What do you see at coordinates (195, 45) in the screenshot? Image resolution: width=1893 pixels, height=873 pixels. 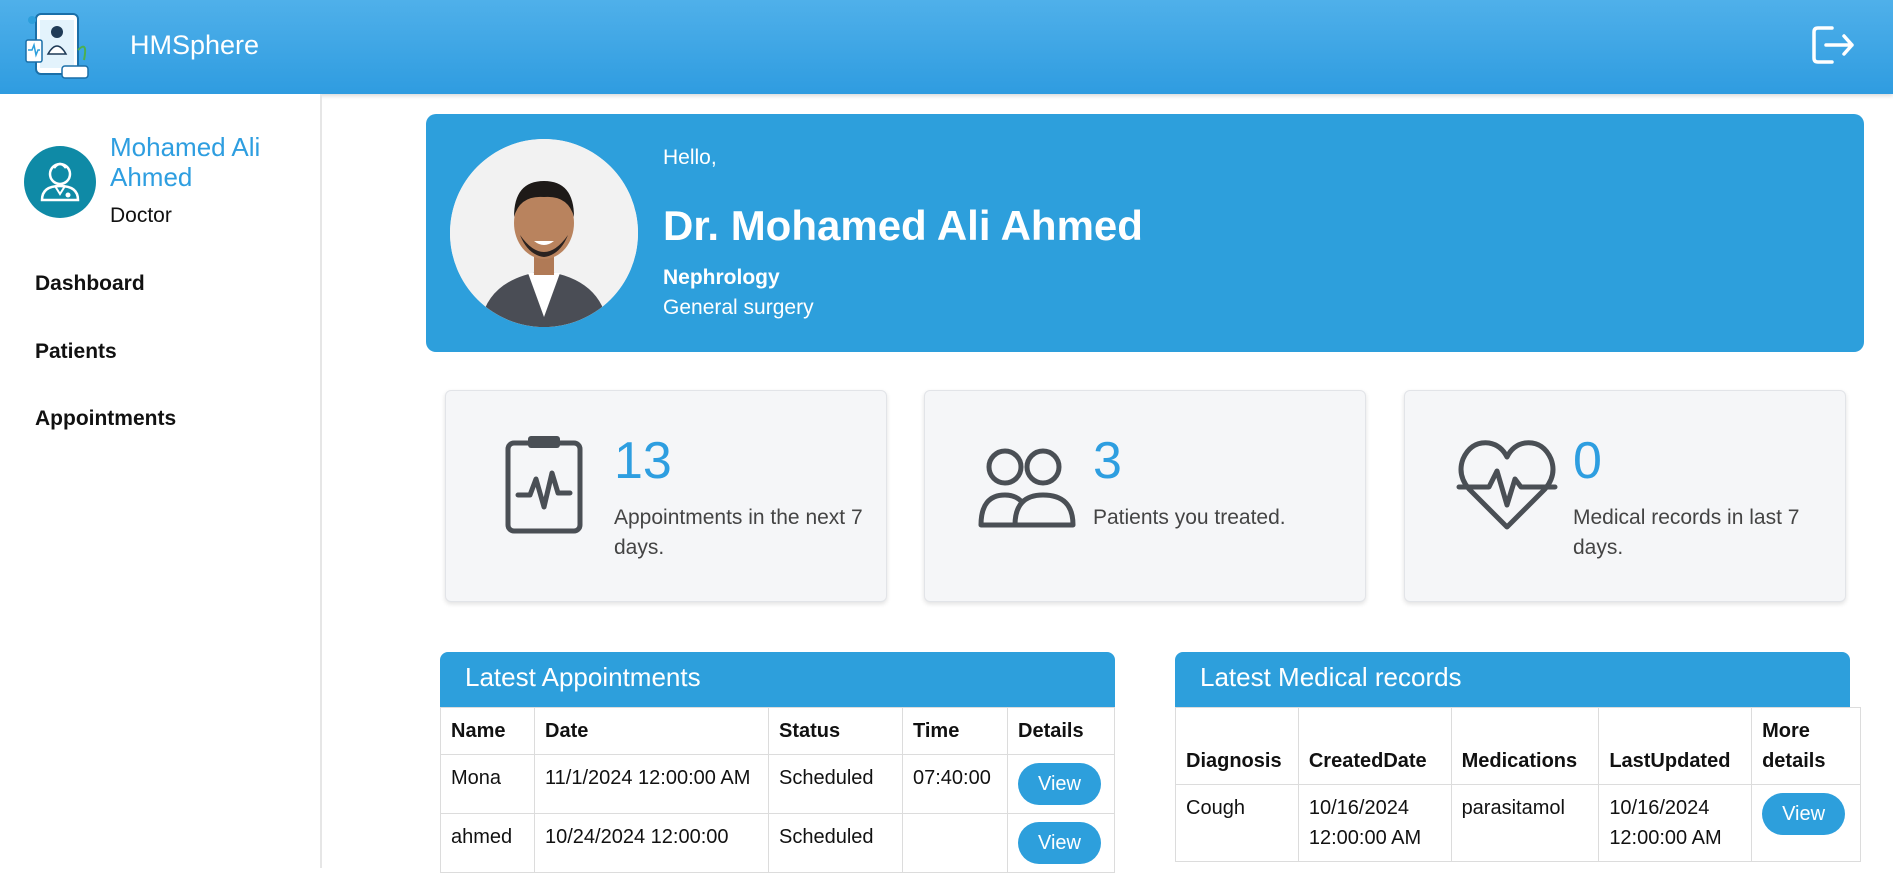 I see `app-title: HMSphere` at bounding box center [195, 45].